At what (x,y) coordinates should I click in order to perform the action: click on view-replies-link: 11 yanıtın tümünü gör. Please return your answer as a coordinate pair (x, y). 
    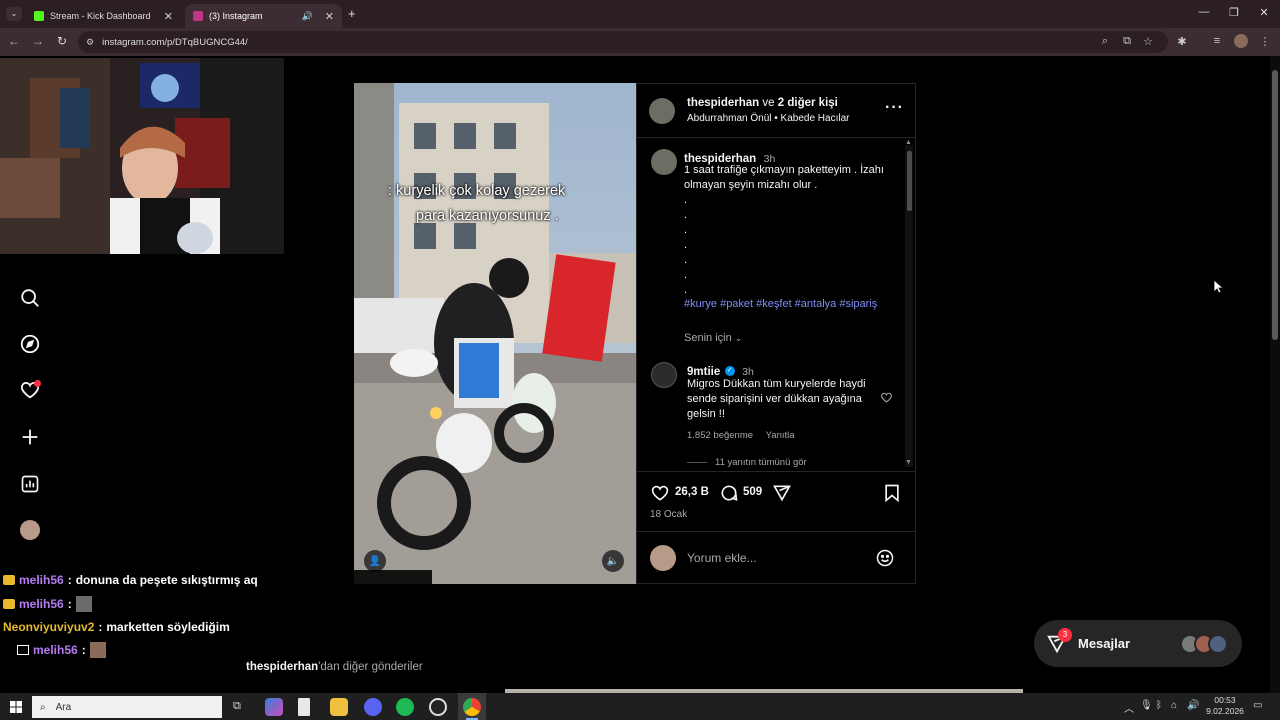
    Looking at the image, I should click on (747, 462).